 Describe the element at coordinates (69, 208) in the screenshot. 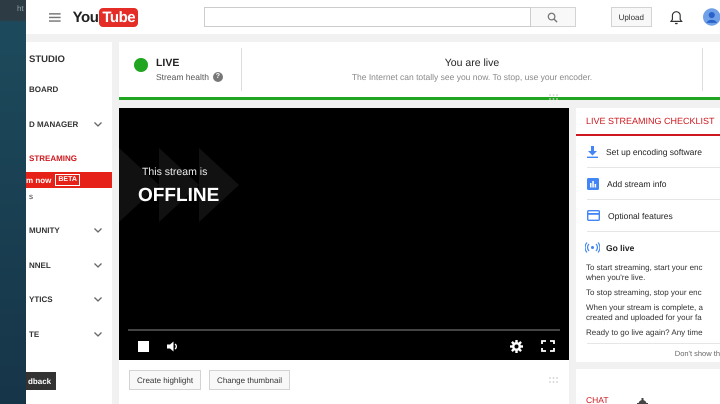

I see `sidebar-item: s` at that location.